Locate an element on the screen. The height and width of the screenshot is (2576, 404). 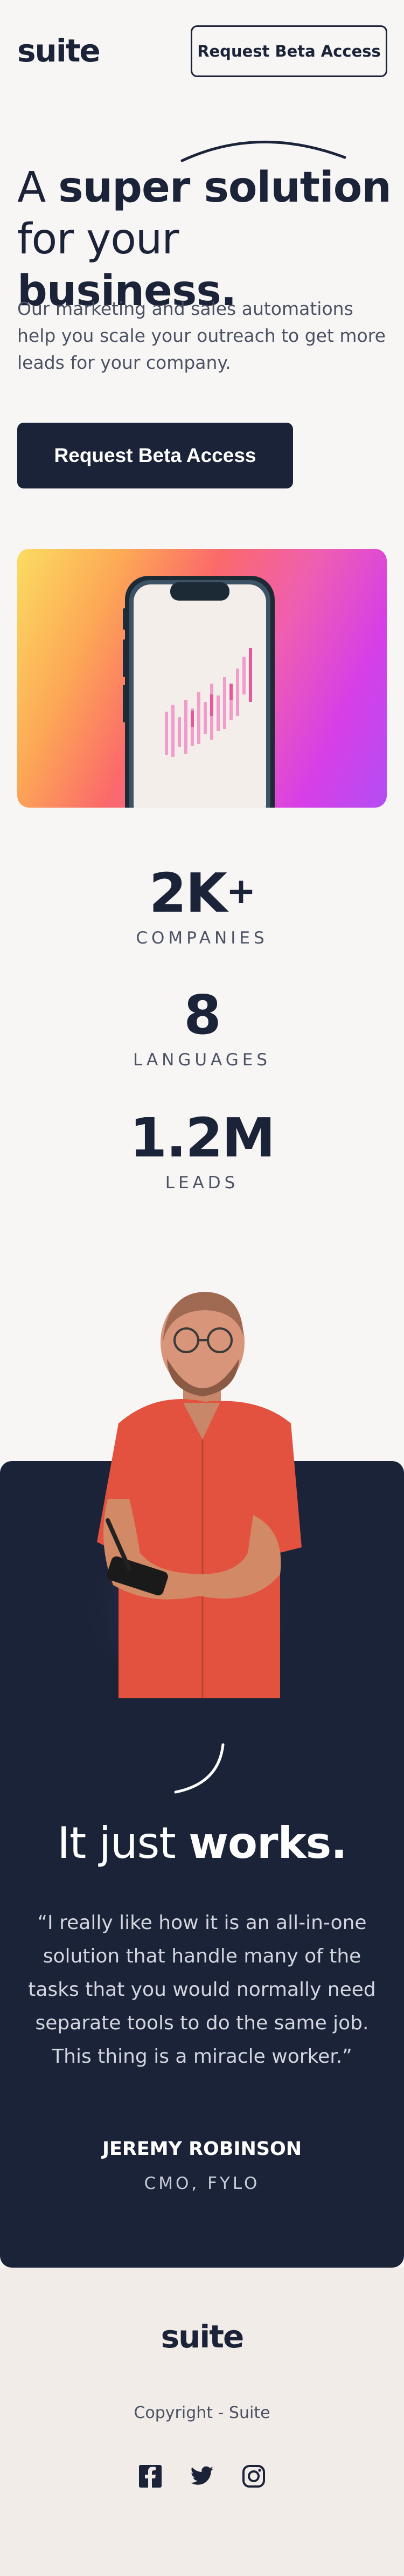
logo: suite is located at coordinates (59, 50).